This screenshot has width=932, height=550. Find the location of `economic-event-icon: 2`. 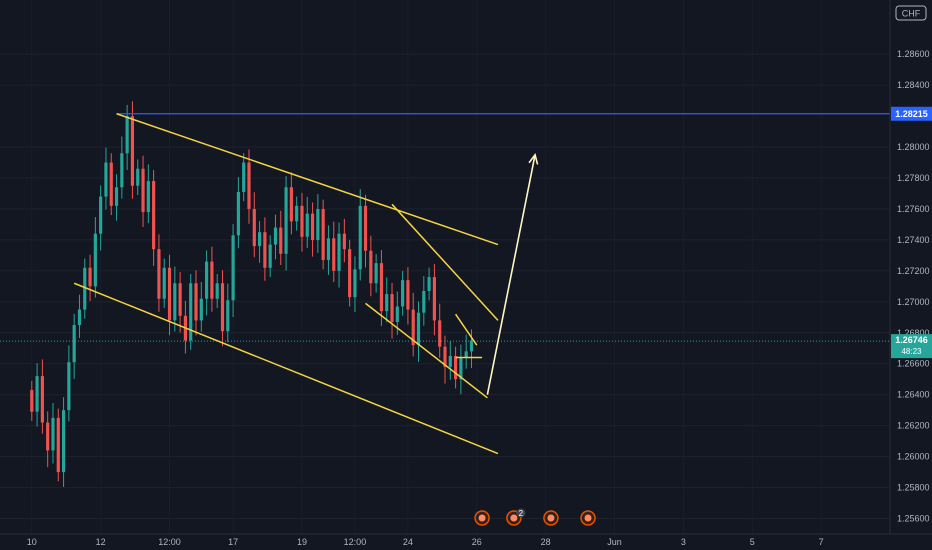

economic-event-icon: 2 is located at coordinates (516, 517).